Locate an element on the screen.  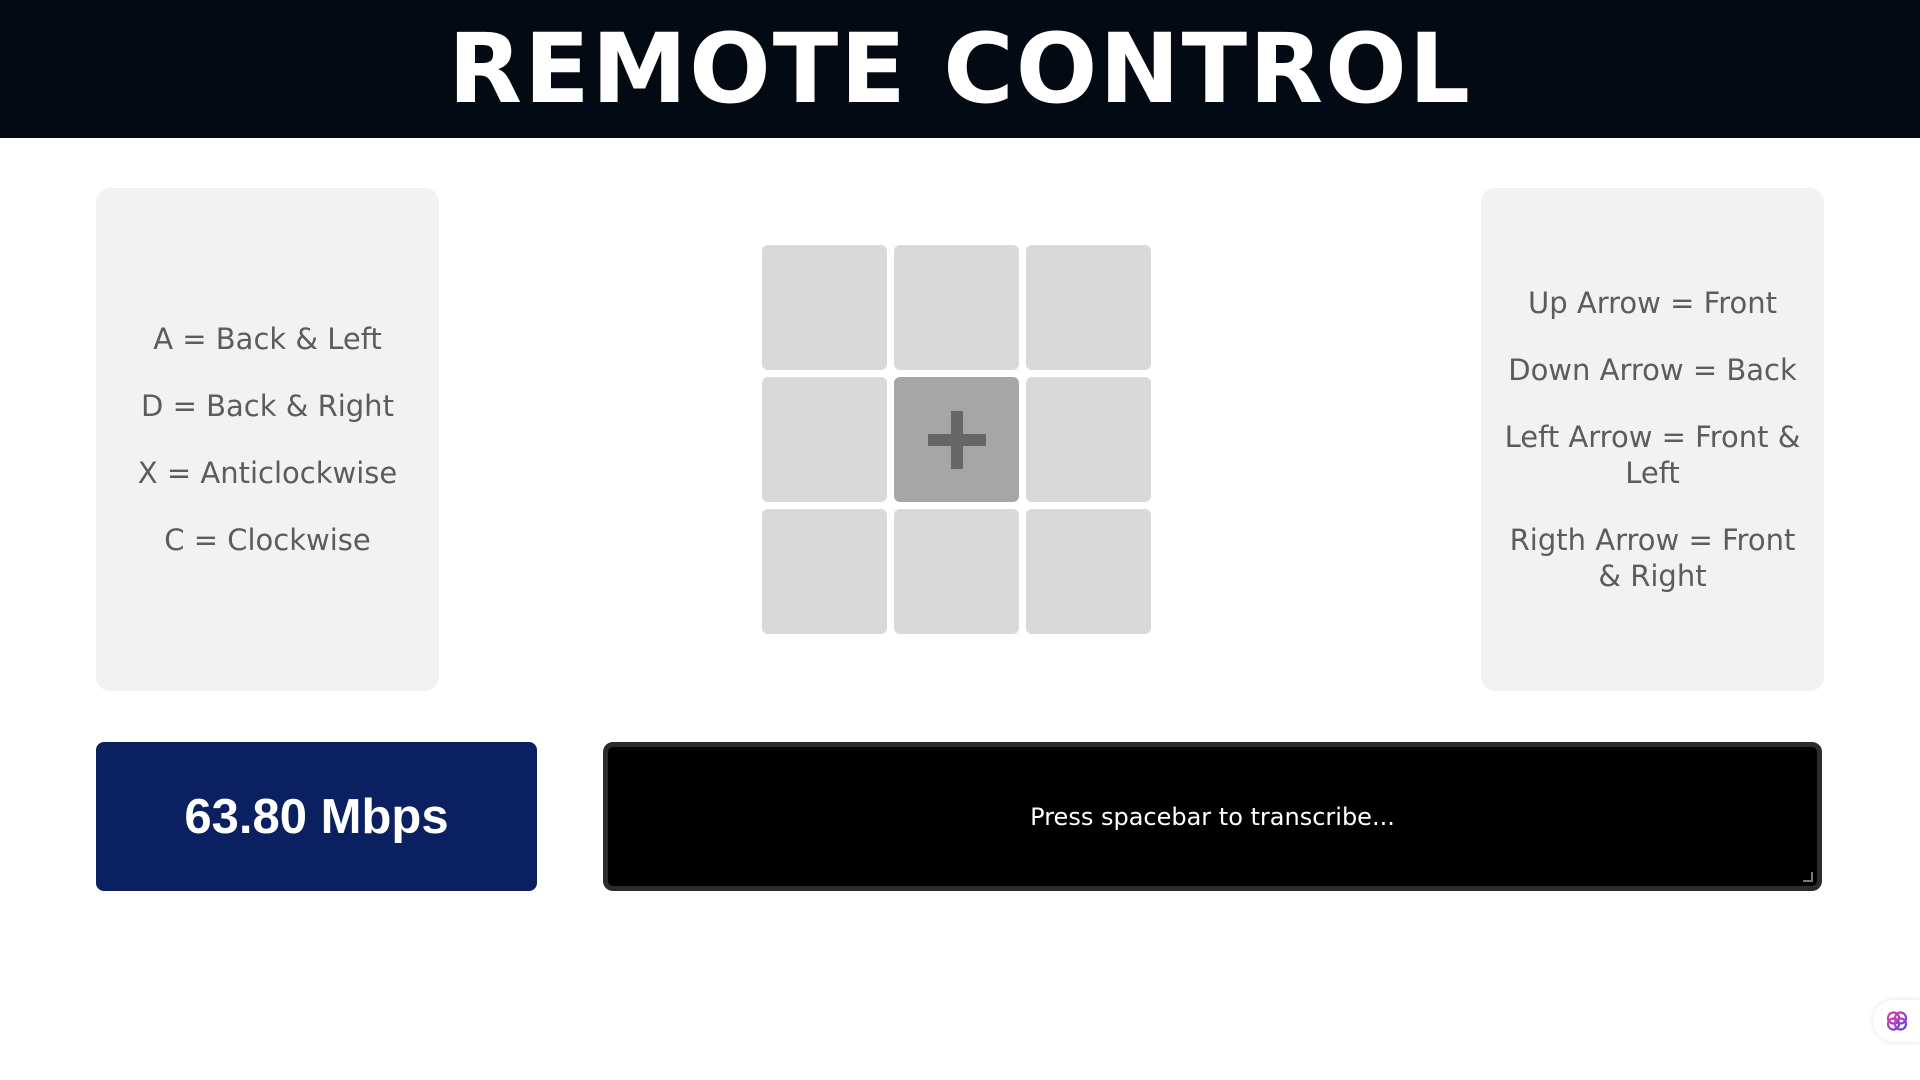
control-hint-a: A = Back & Left is located at coordinates (267, 339).